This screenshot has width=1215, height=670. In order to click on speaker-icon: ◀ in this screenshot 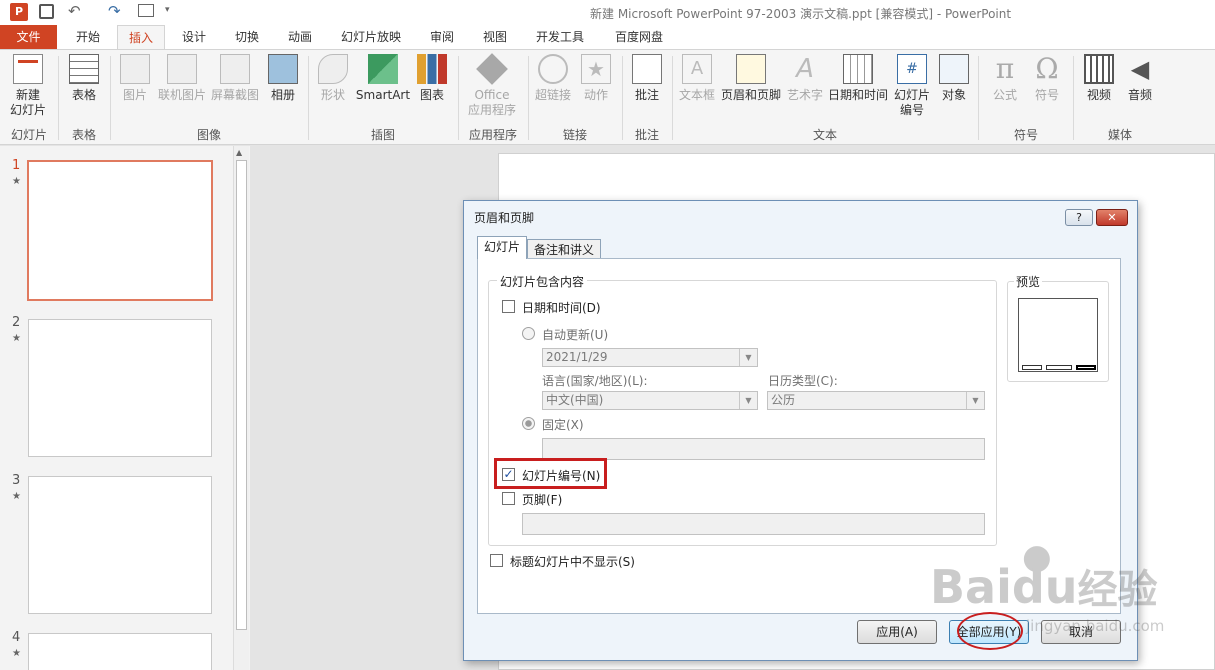, I will do `click(1140, 69)`.